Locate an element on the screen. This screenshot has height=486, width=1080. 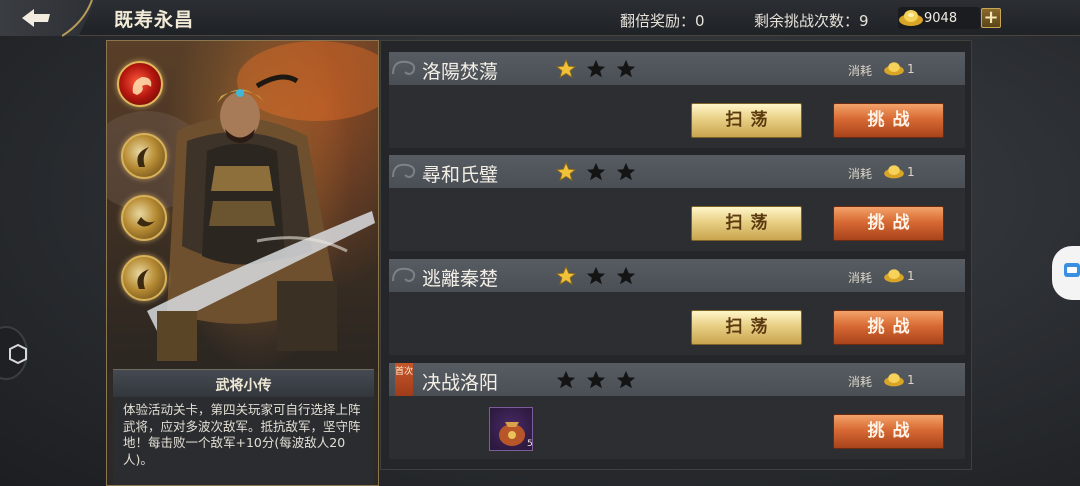
gold-amount: 9048 is located at coordinates (941, 18).